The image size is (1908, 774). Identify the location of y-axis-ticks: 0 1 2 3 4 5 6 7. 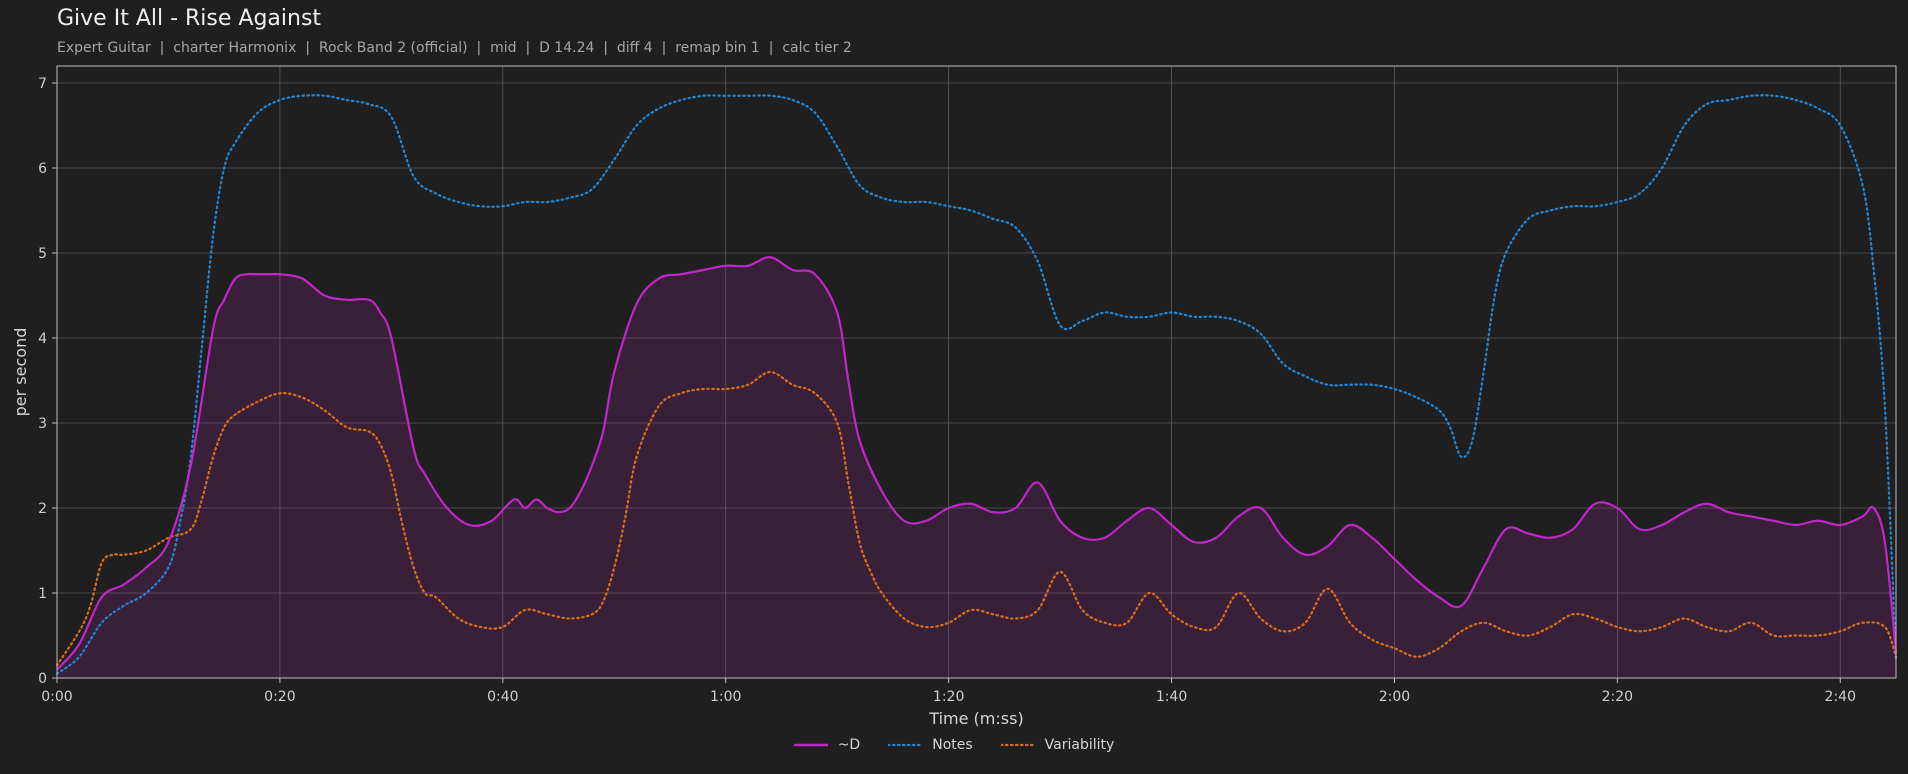
(47, 381).